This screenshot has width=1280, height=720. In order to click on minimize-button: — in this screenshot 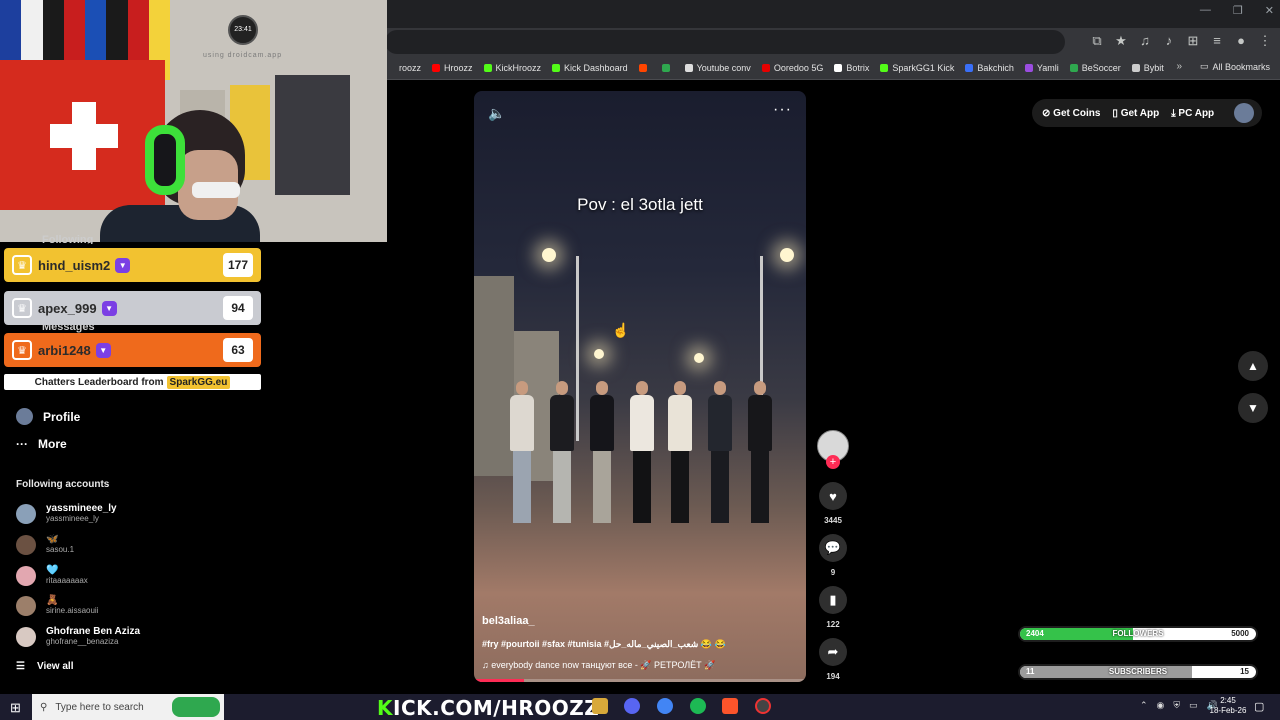, I will do `click(1205, 10)`.